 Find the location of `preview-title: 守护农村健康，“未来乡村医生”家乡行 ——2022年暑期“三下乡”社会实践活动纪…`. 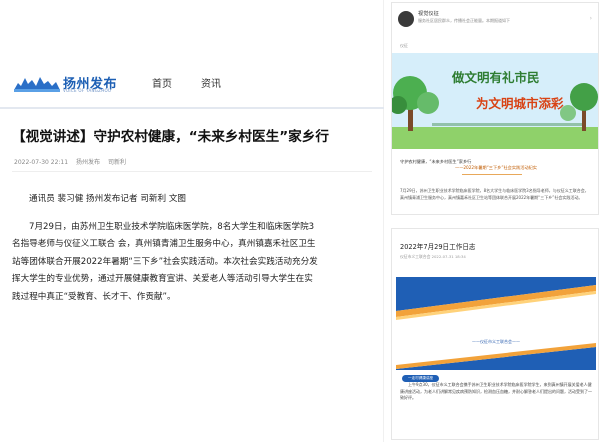

preview-title: 守护农村健康，“未来乡村医生”家乡行 ——2022年暑期“三下乡”社会实践活动纪… is located at coordinates (496, 165).